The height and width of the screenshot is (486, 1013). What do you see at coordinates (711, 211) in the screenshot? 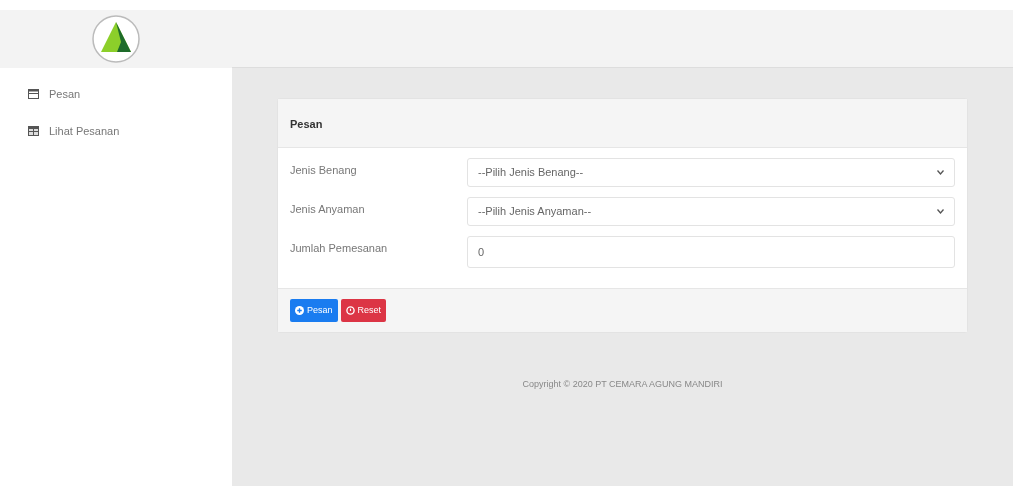
I see `select-field: --Pilih Jenis Anyaman--` at bounding box center [711, 211].